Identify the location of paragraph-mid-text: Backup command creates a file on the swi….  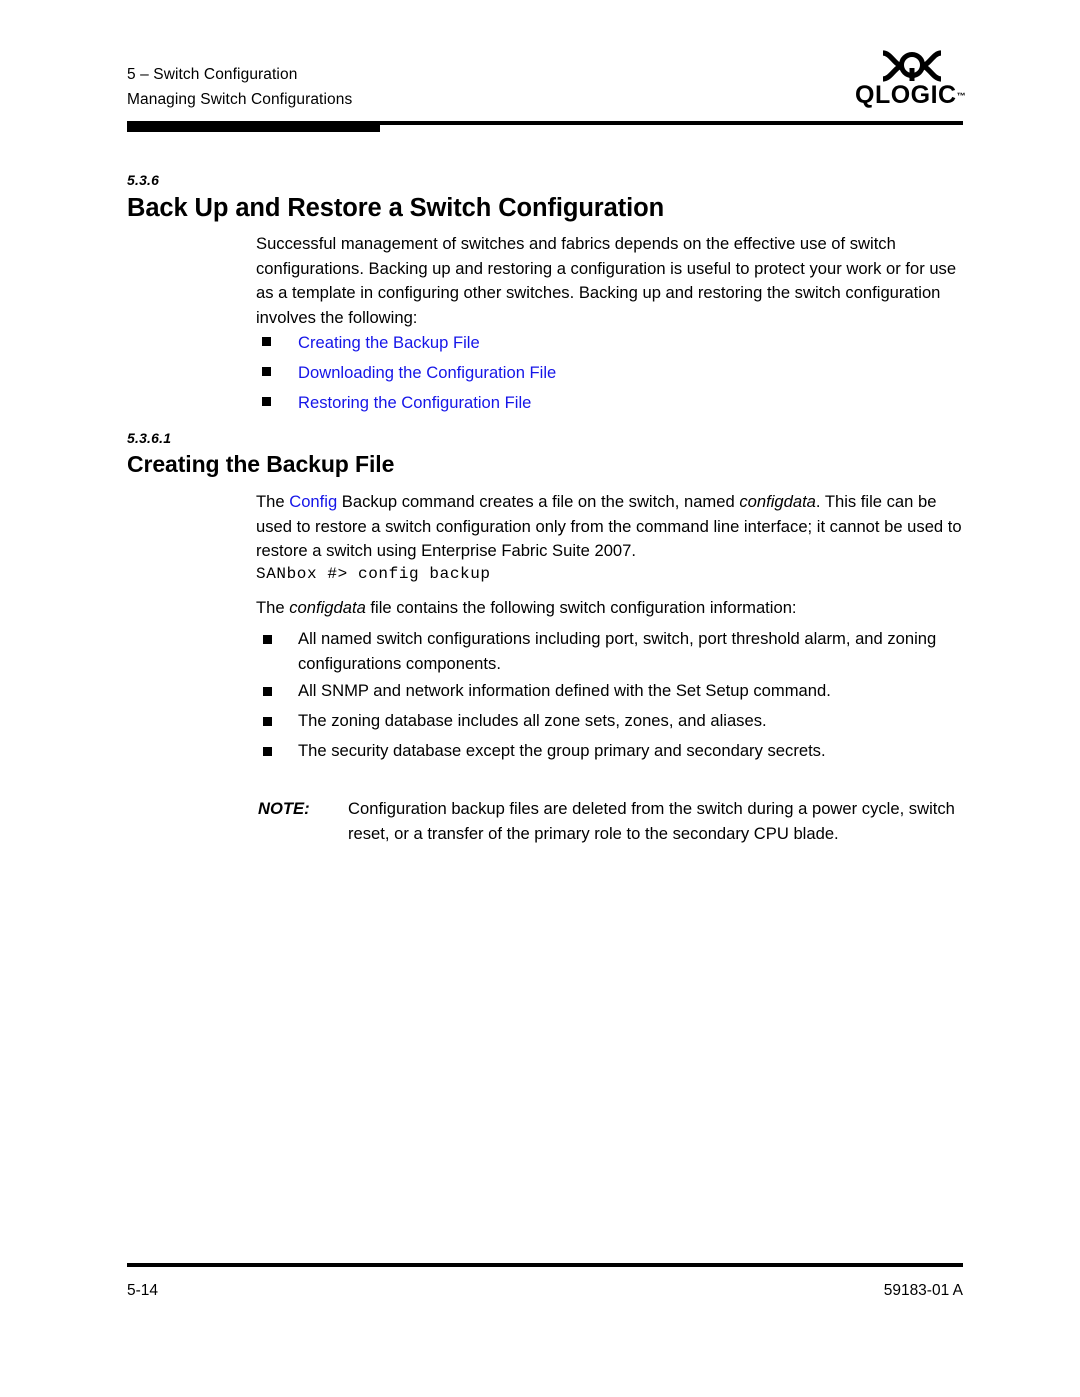
(538, 501).